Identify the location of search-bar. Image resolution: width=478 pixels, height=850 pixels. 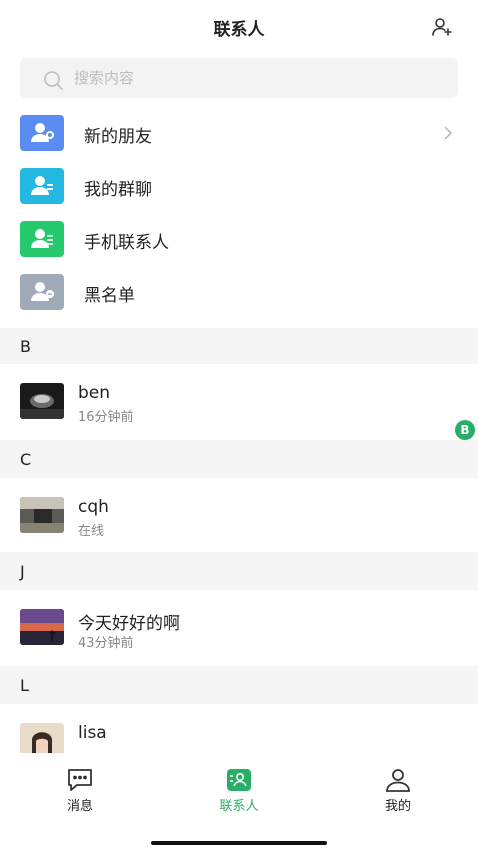
(239, 78).